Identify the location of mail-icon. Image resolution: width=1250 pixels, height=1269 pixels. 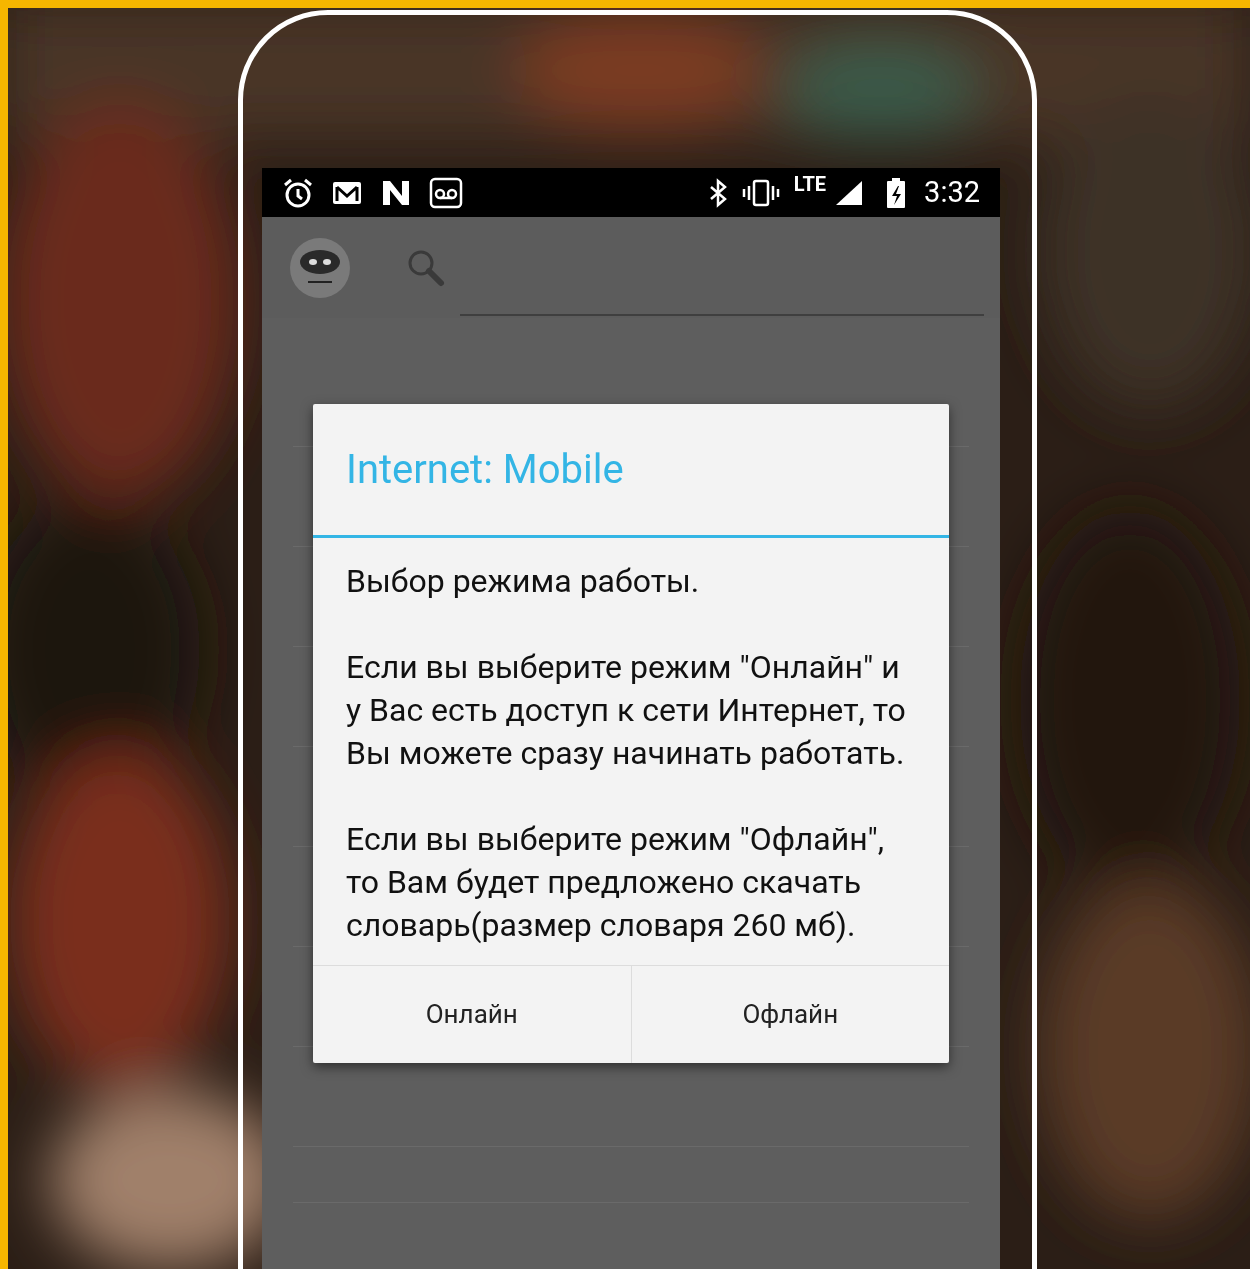
(347, 192).